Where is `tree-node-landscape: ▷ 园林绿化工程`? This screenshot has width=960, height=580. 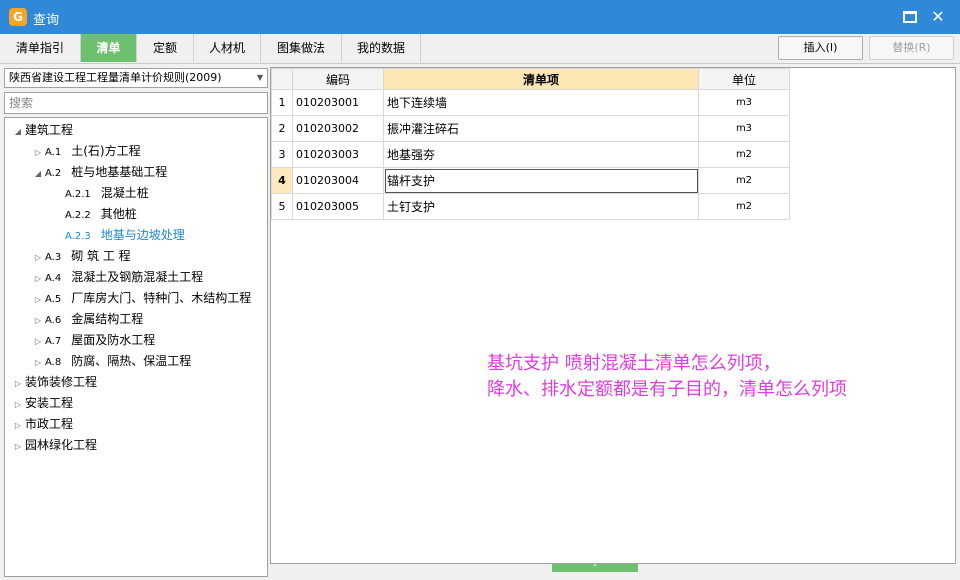 tree-node-landscape: ▷ 园林绿化工程 is located at coordinates (54, 445).